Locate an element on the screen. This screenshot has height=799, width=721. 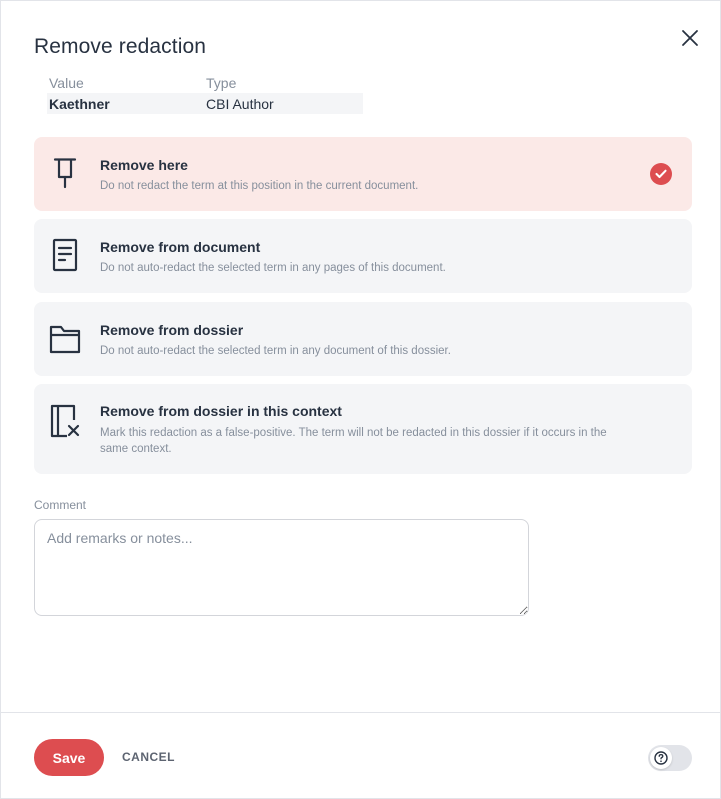
folder-icon is located at coordinates (65, 339).